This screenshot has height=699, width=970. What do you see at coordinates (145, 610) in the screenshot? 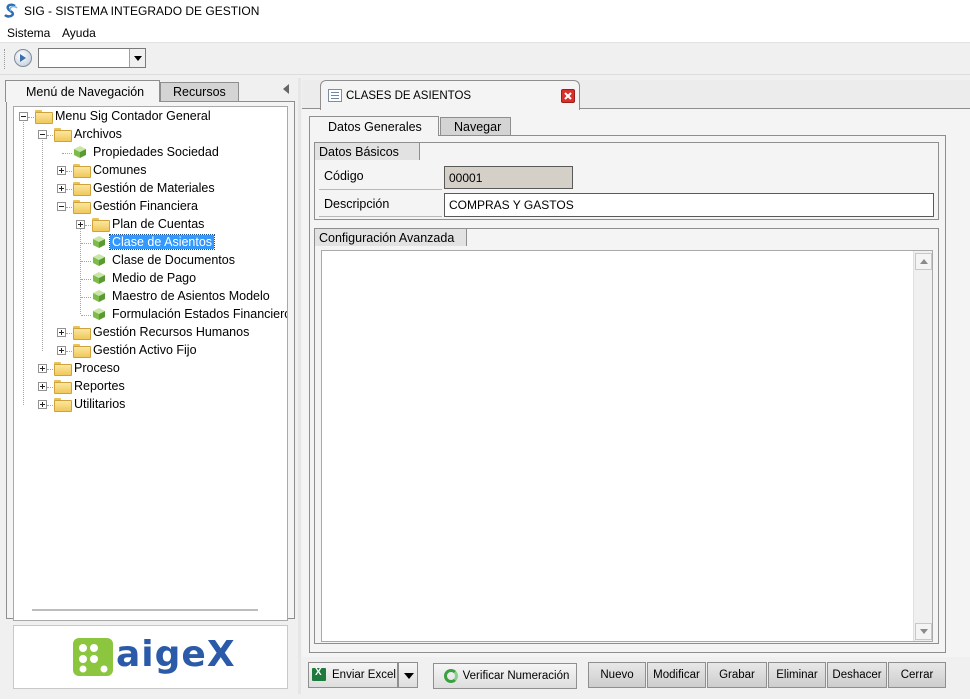
I see `tree-horizontal-scrollbar` at bounding box center [145, 610].